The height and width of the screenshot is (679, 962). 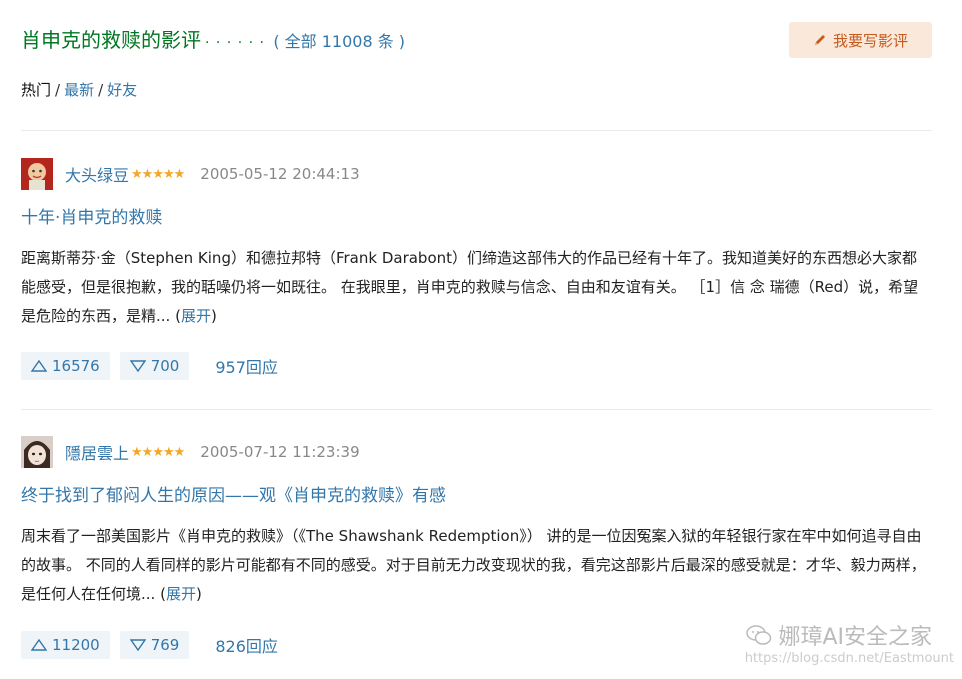 What do you see at coordinates (246, 366) in the screenshot?
I see `reply-link: 957回应` at bounding box center [246, 366].